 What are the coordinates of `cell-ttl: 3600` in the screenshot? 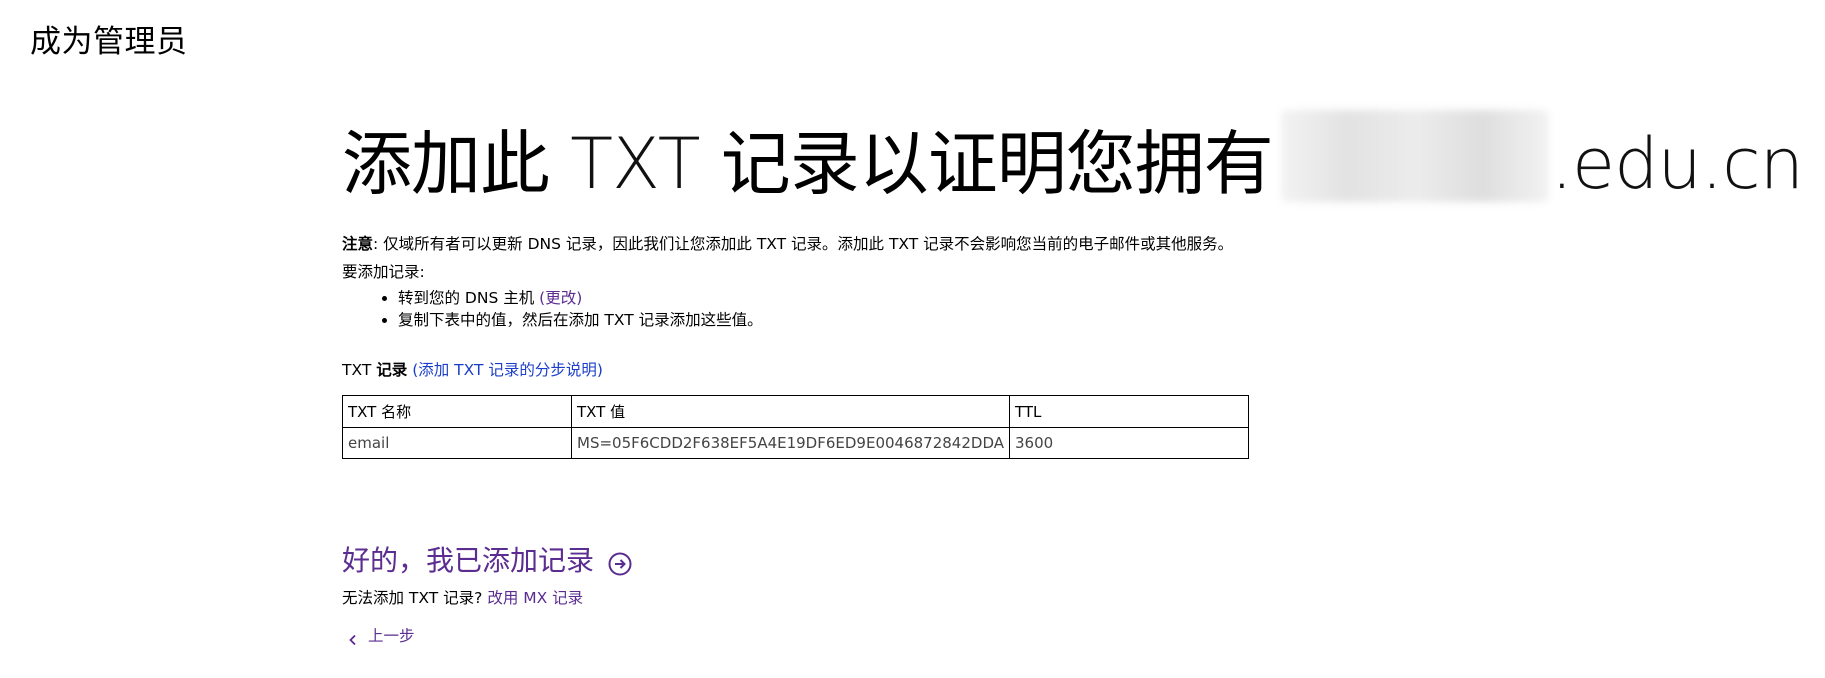 It's located at (1129, 443).